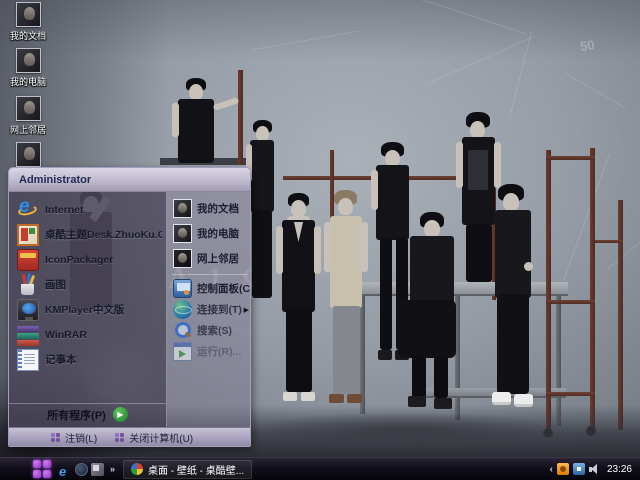 Image resolution: width=640 pixels, height=480 pixels. Describe the element at coordinates (28, 284) in the screenshot. I see `paint-icon` at that location.